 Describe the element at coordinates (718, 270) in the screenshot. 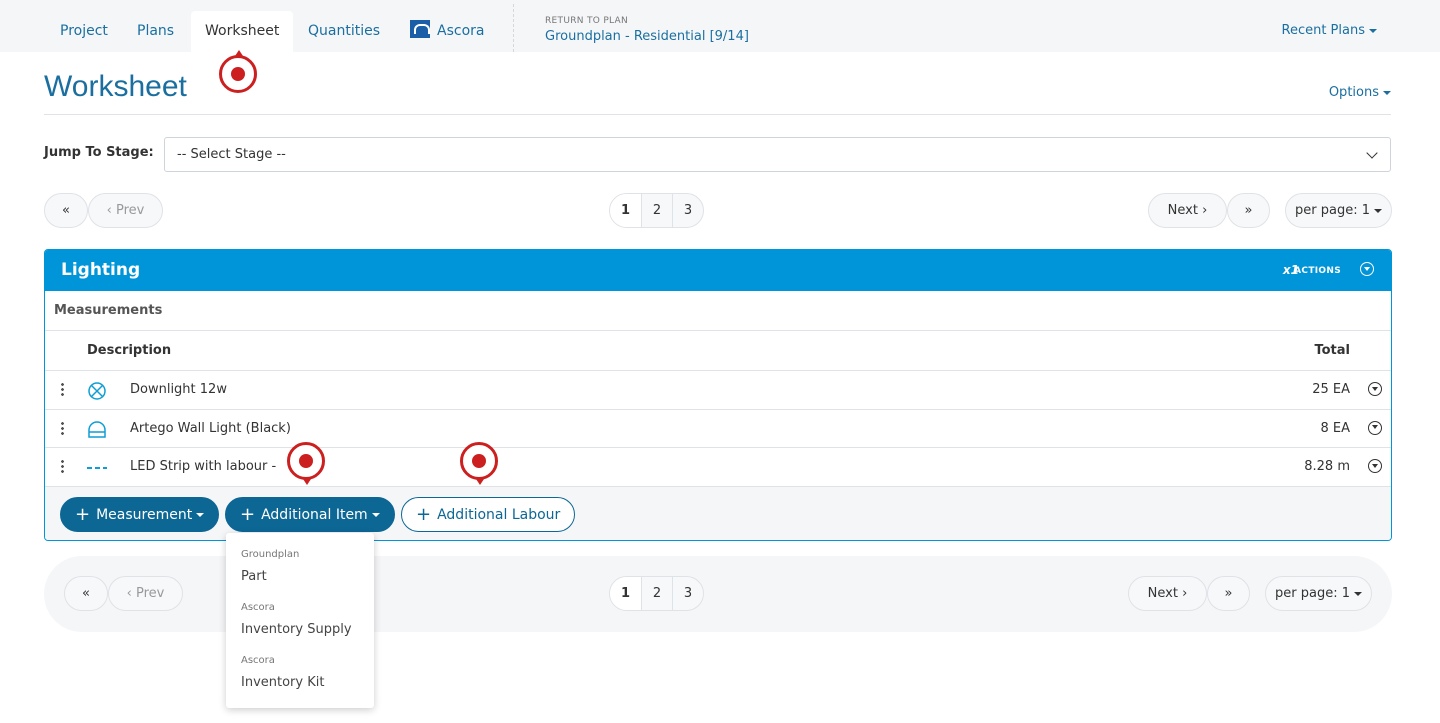

I see `panel-header: Lighting x1 ACTIONS` at that location.